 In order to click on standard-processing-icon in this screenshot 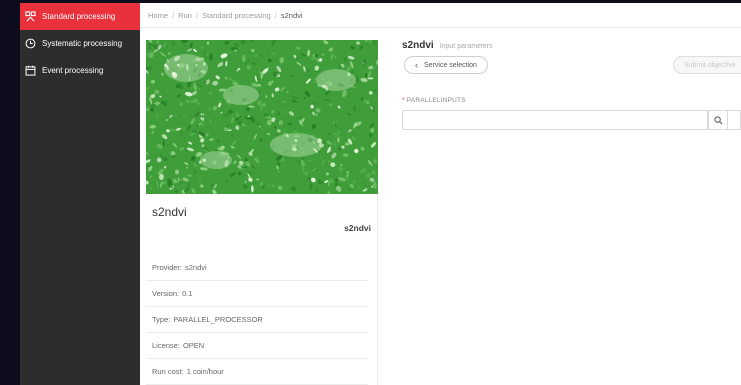, I will do `click(30, 17)`.